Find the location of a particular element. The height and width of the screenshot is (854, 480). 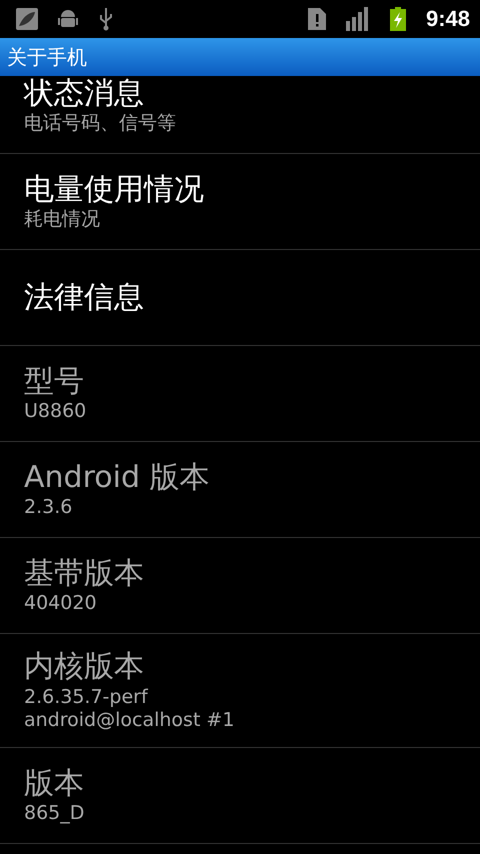

item-summary: U8860 is located at coordinates (56, 412).